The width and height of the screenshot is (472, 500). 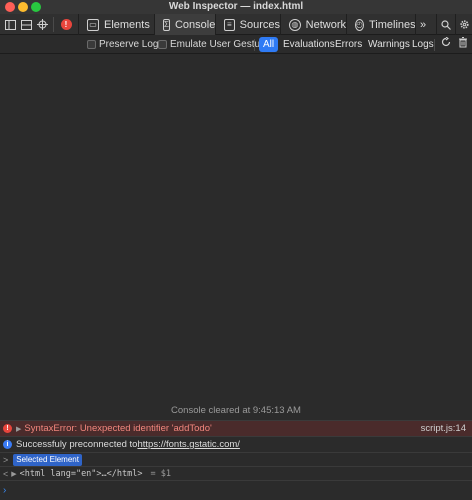 I want to click on overflow-icon: », so click(x=423, y=24).